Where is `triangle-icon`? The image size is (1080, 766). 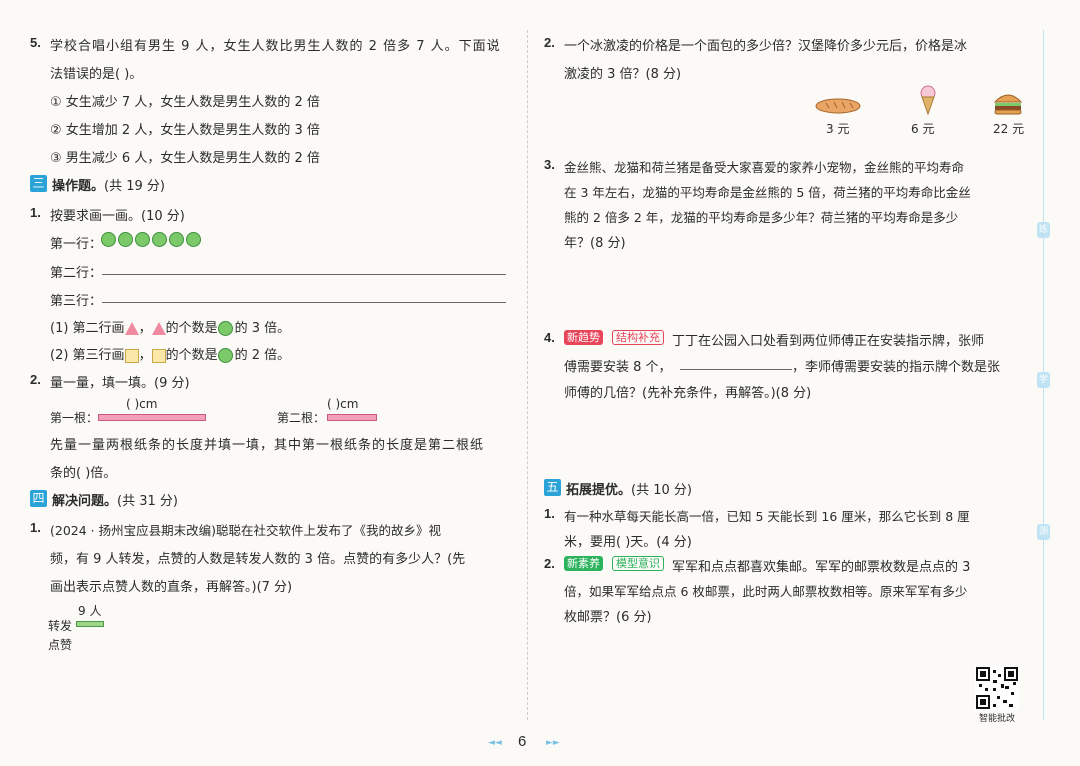
triangle-icon is located at coordinates (158, 328).